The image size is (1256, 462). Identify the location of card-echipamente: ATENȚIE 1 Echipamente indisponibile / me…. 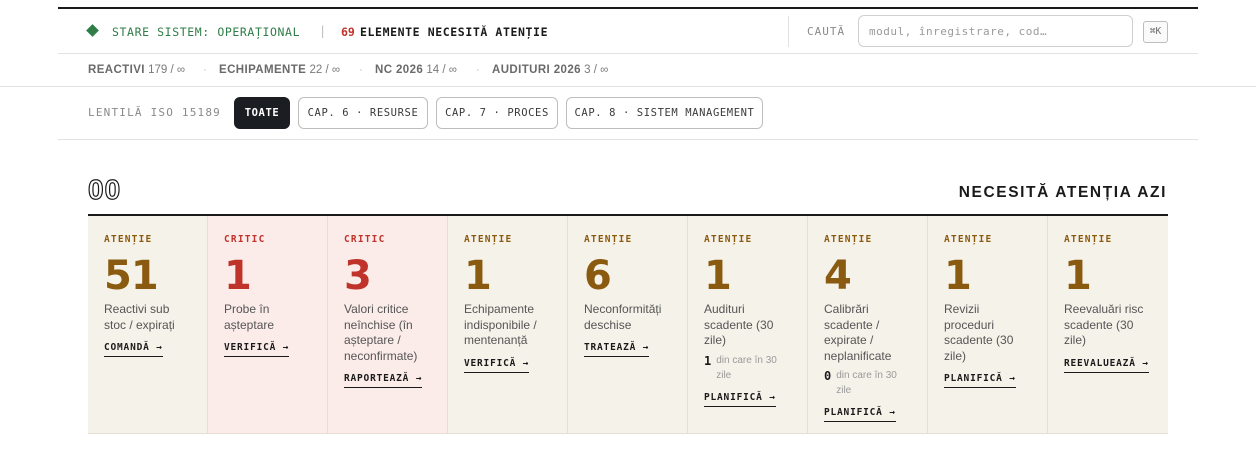
(508, 324).